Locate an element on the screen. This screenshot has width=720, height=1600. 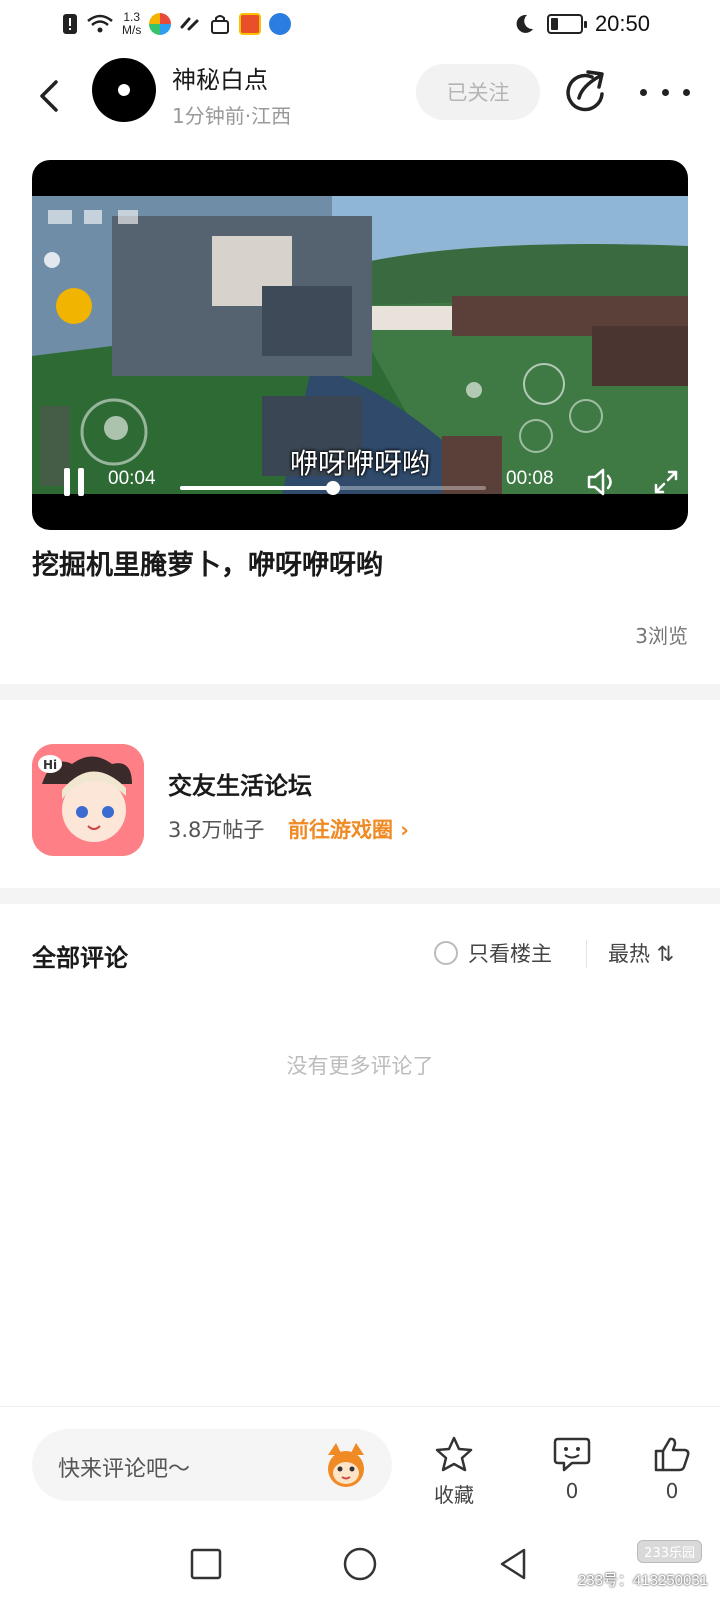
progress-bar is located at coordinates (333, 488).